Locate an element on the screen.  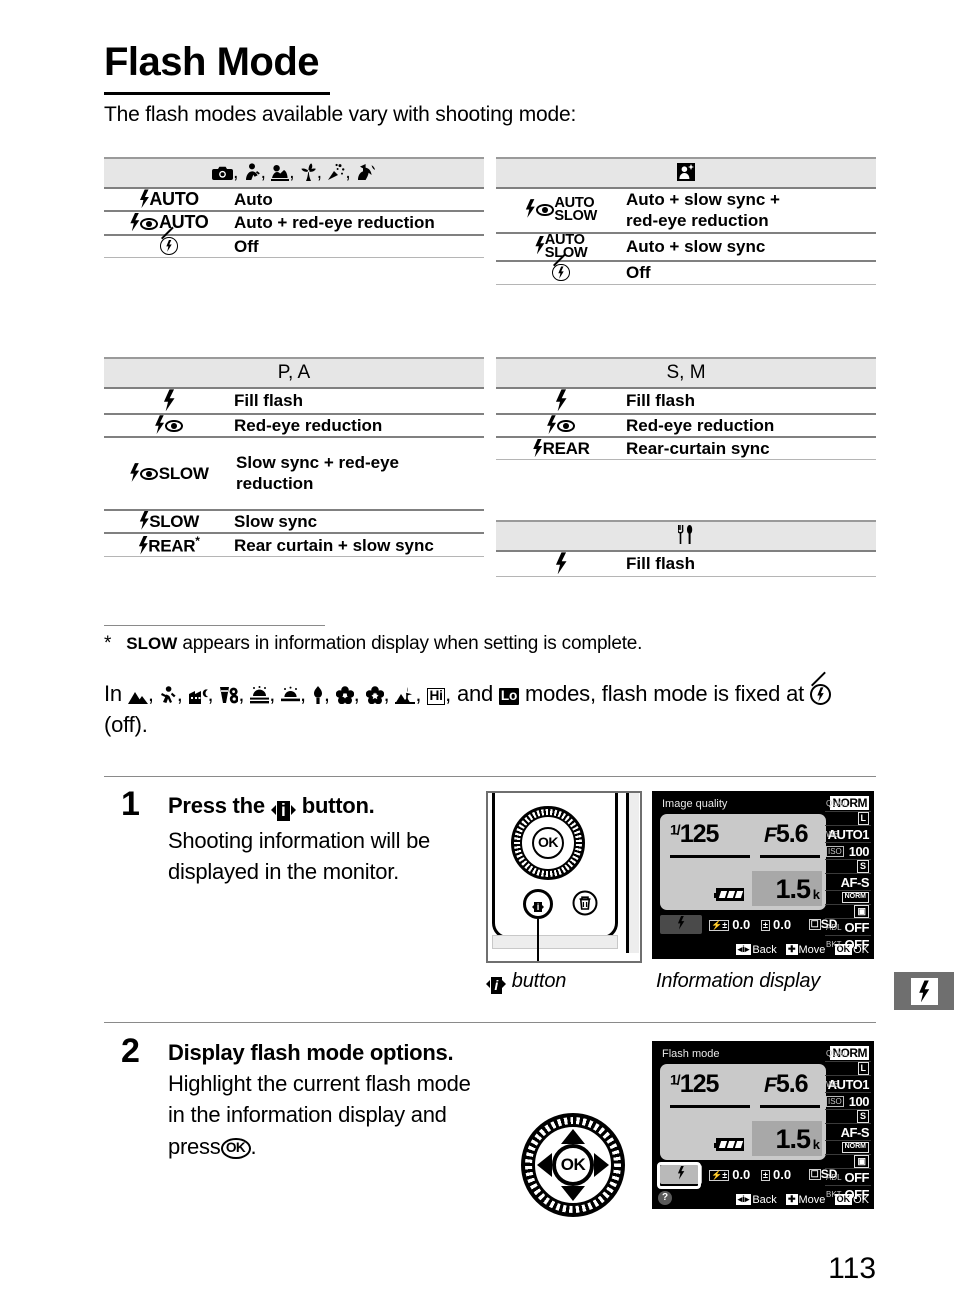
table-header-s-m: S, M is located at coordinates (686, 373).